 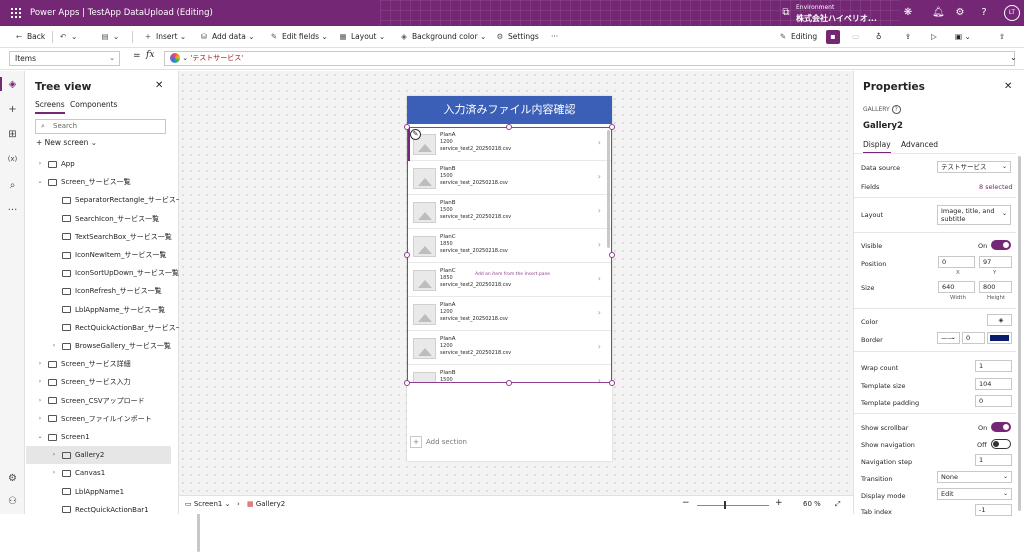 What do you see at coordinates (446, 278) in the screenshot?
I see `gallery-value: 1850` at bounding box center [446, 278].